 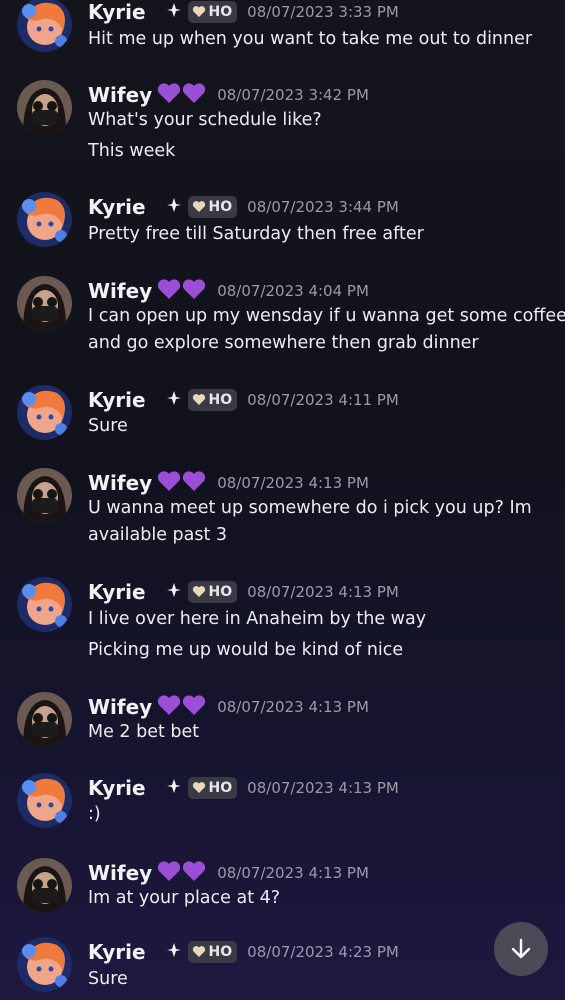 I want to click on message-text: Picking me up would be kind of nice, so click(x=246, y=650).